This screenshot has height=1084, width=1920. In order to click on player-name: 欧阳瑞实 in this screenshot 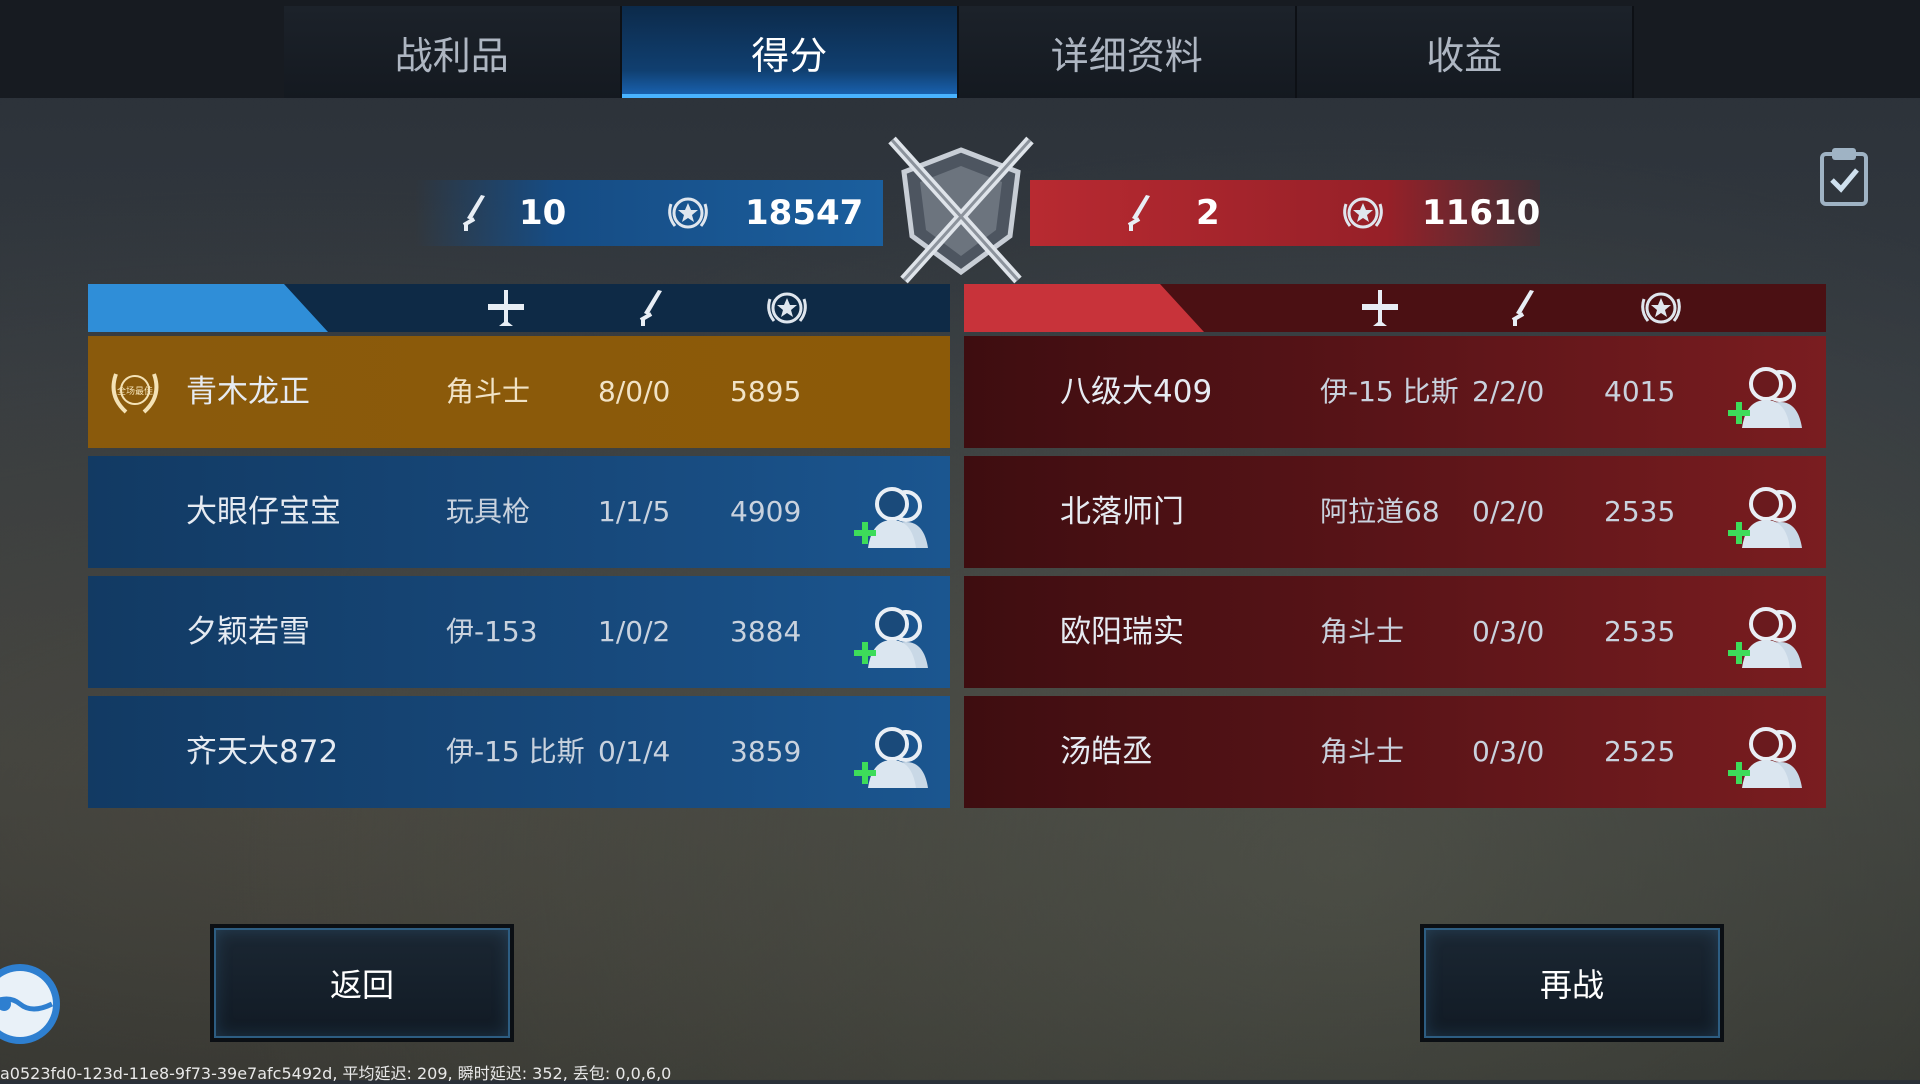, I will do `click(1122, 632)`.